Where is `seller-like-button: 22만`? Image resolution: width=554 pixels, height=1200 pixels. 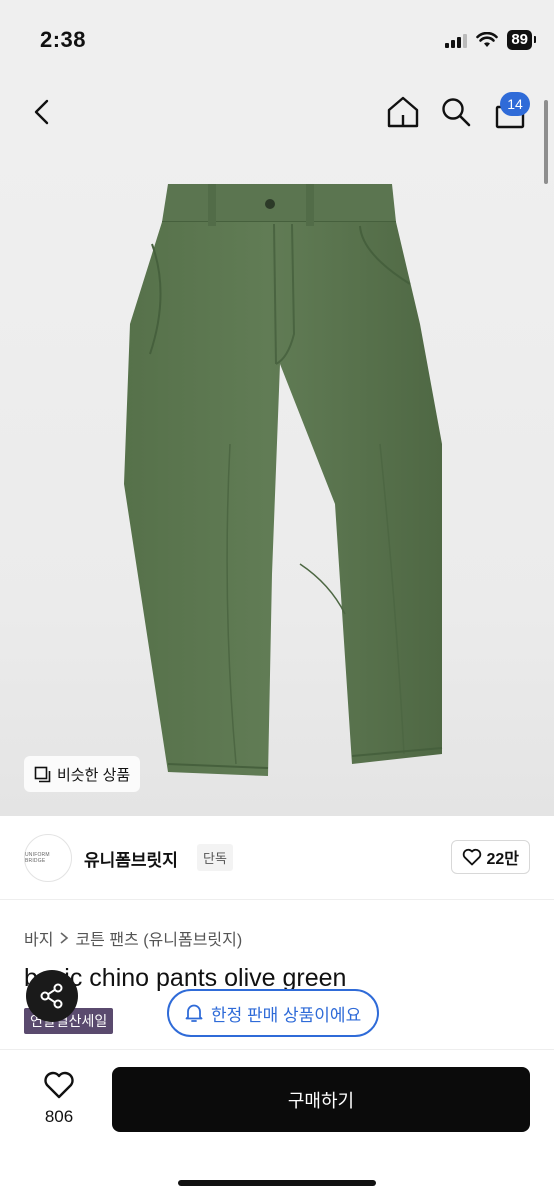 seller-like-button: 22만 is located at coordinates (490, 857).